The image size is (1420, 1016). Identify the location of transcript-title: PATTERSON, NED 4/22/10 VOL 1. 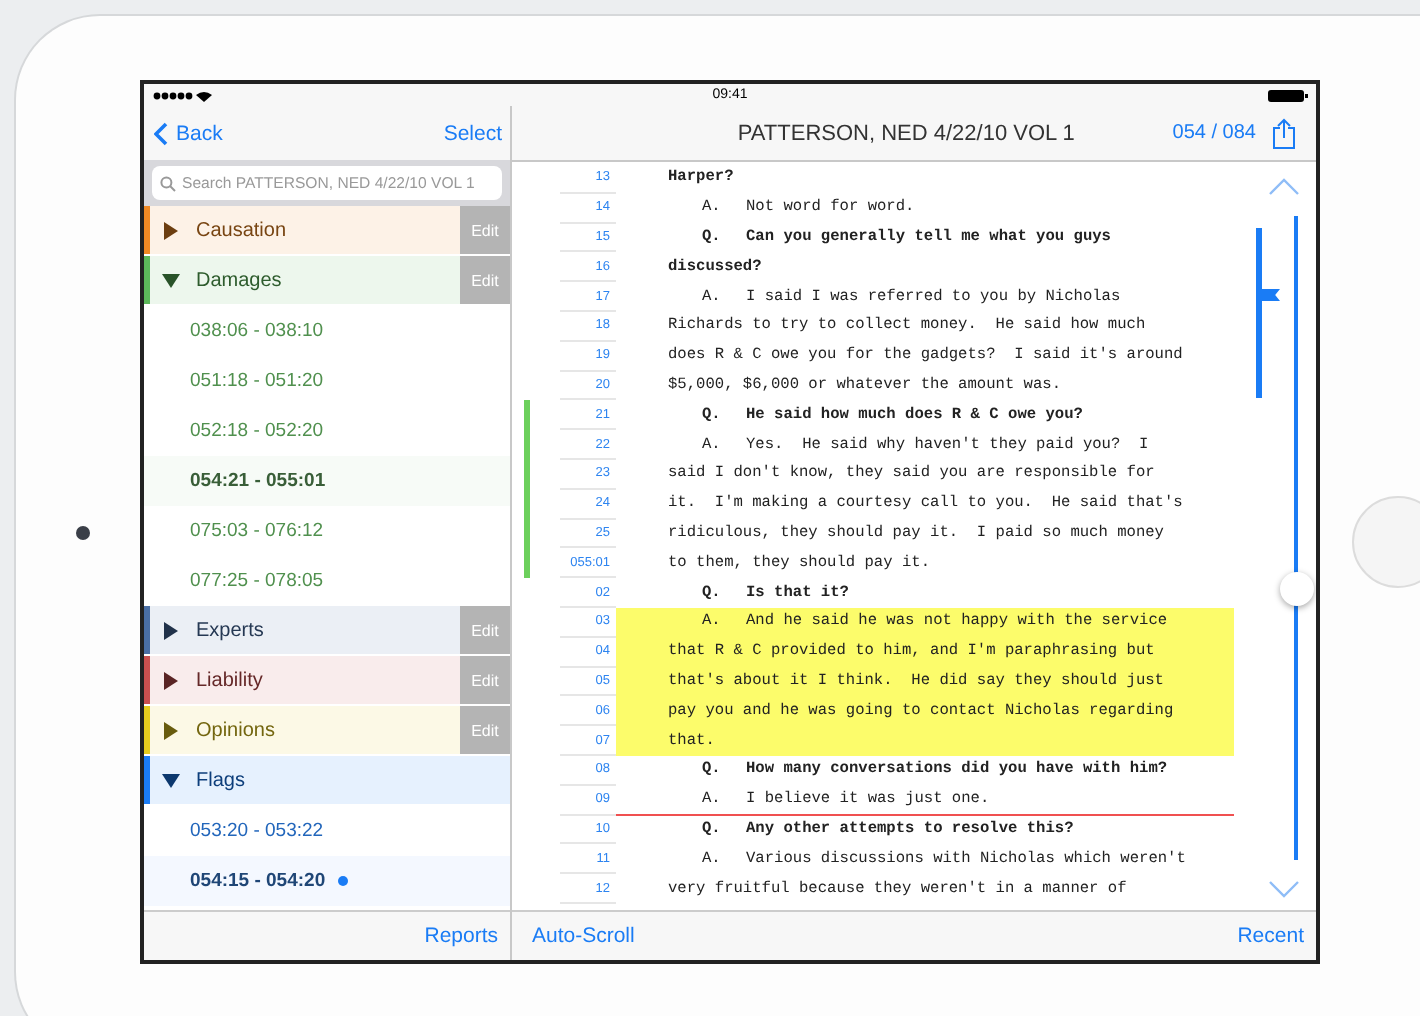
(906, 133).